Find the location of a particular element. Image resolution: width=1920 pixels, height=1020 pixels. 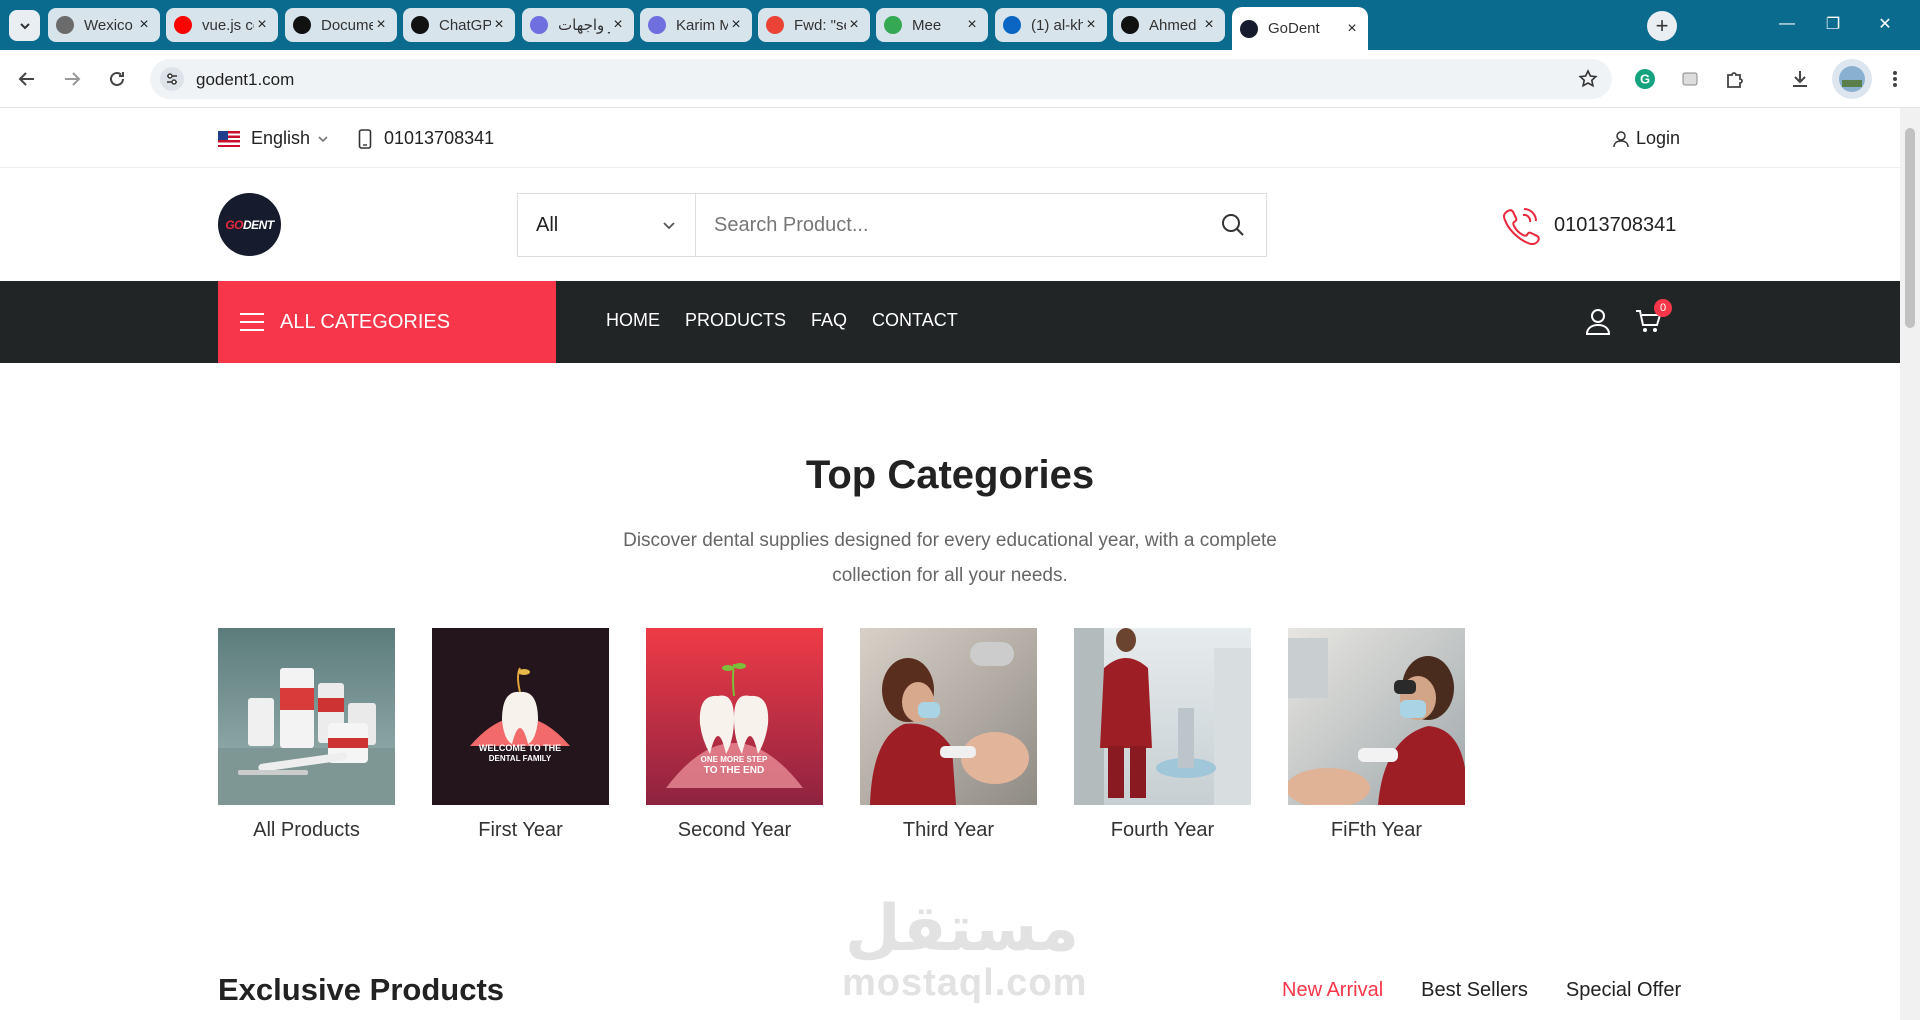

category-image is located at coordinates (948, 716).